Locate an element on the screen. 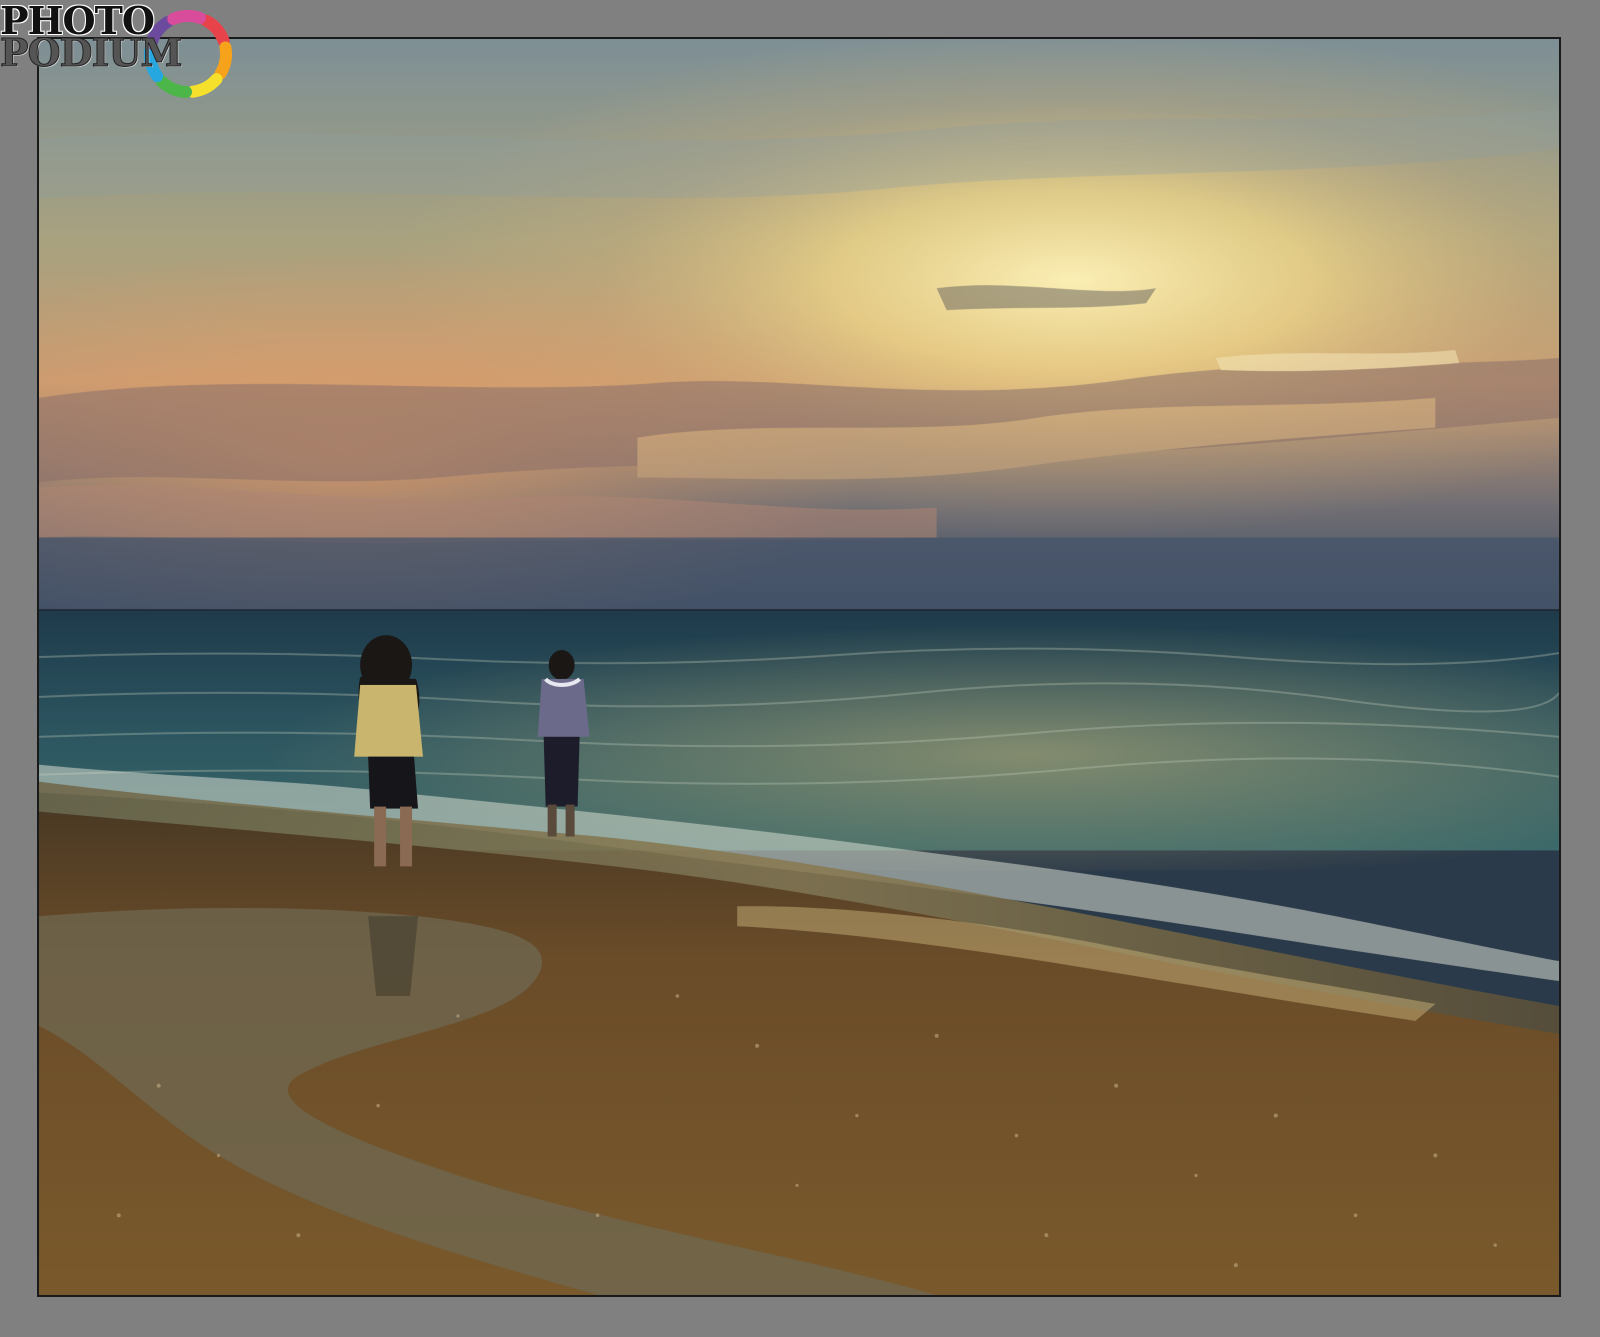 The width and height of the screenshot is (1600, 1337). adult-reflection is located at coordinates (393, 956).